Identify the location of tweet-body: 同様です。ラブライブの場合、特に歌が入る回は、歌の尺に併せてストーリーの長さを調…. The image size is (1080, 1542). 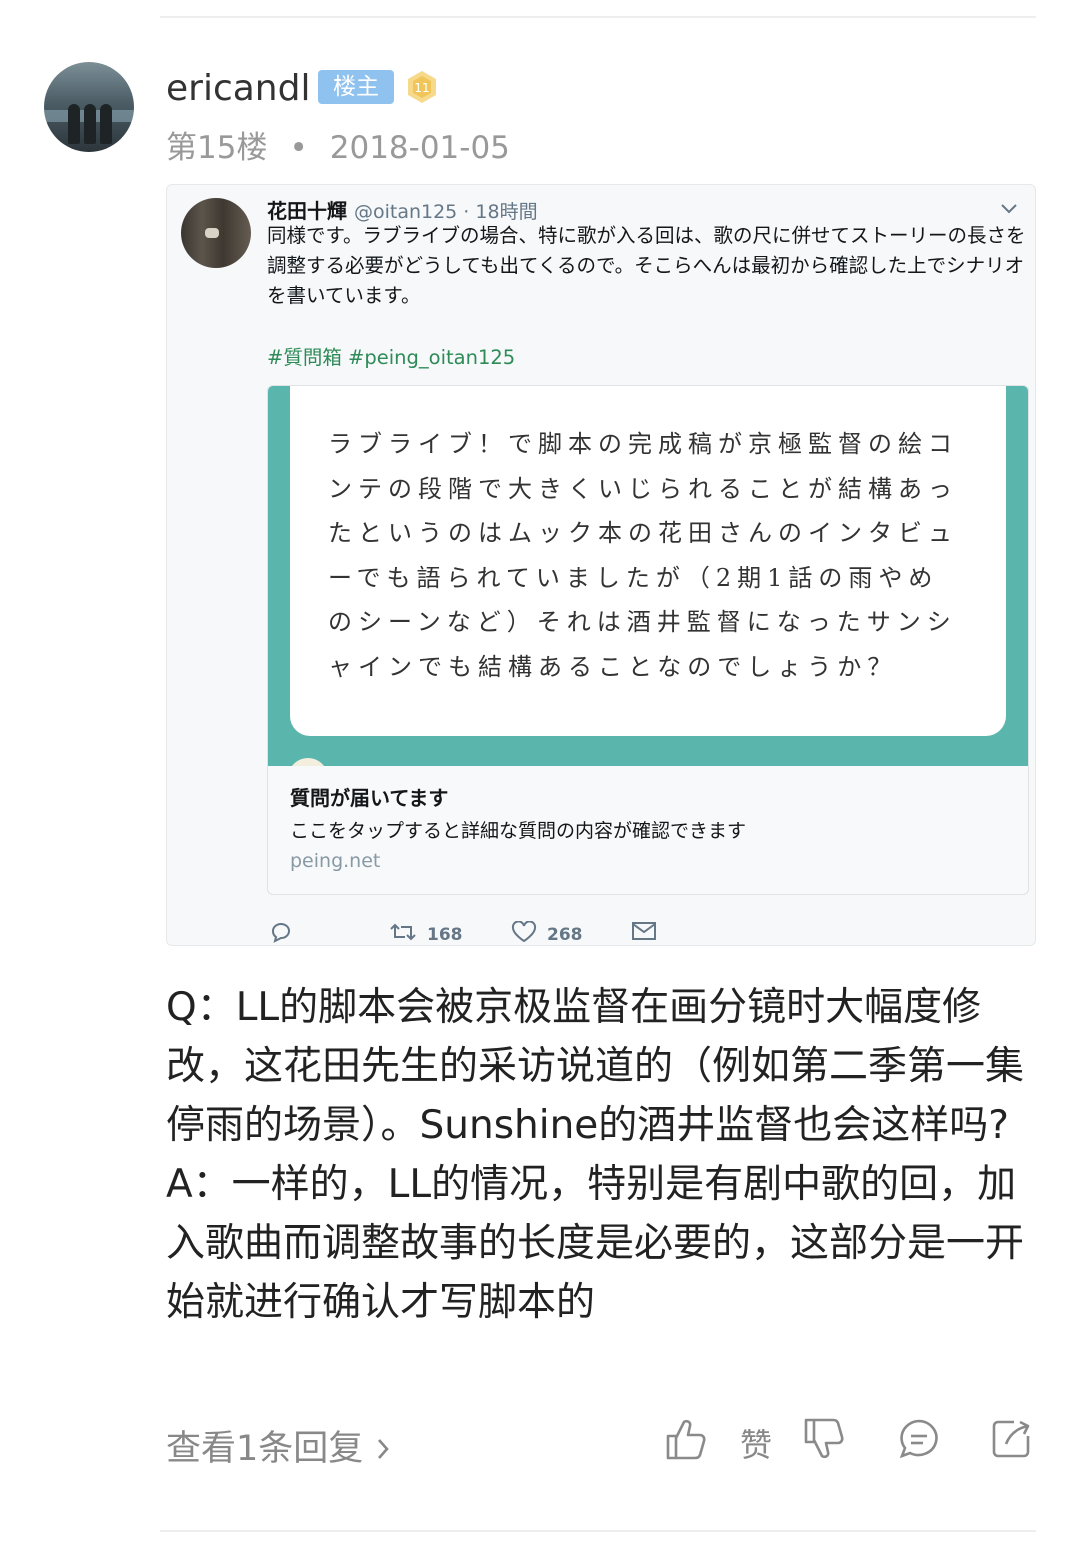
(646, 265).